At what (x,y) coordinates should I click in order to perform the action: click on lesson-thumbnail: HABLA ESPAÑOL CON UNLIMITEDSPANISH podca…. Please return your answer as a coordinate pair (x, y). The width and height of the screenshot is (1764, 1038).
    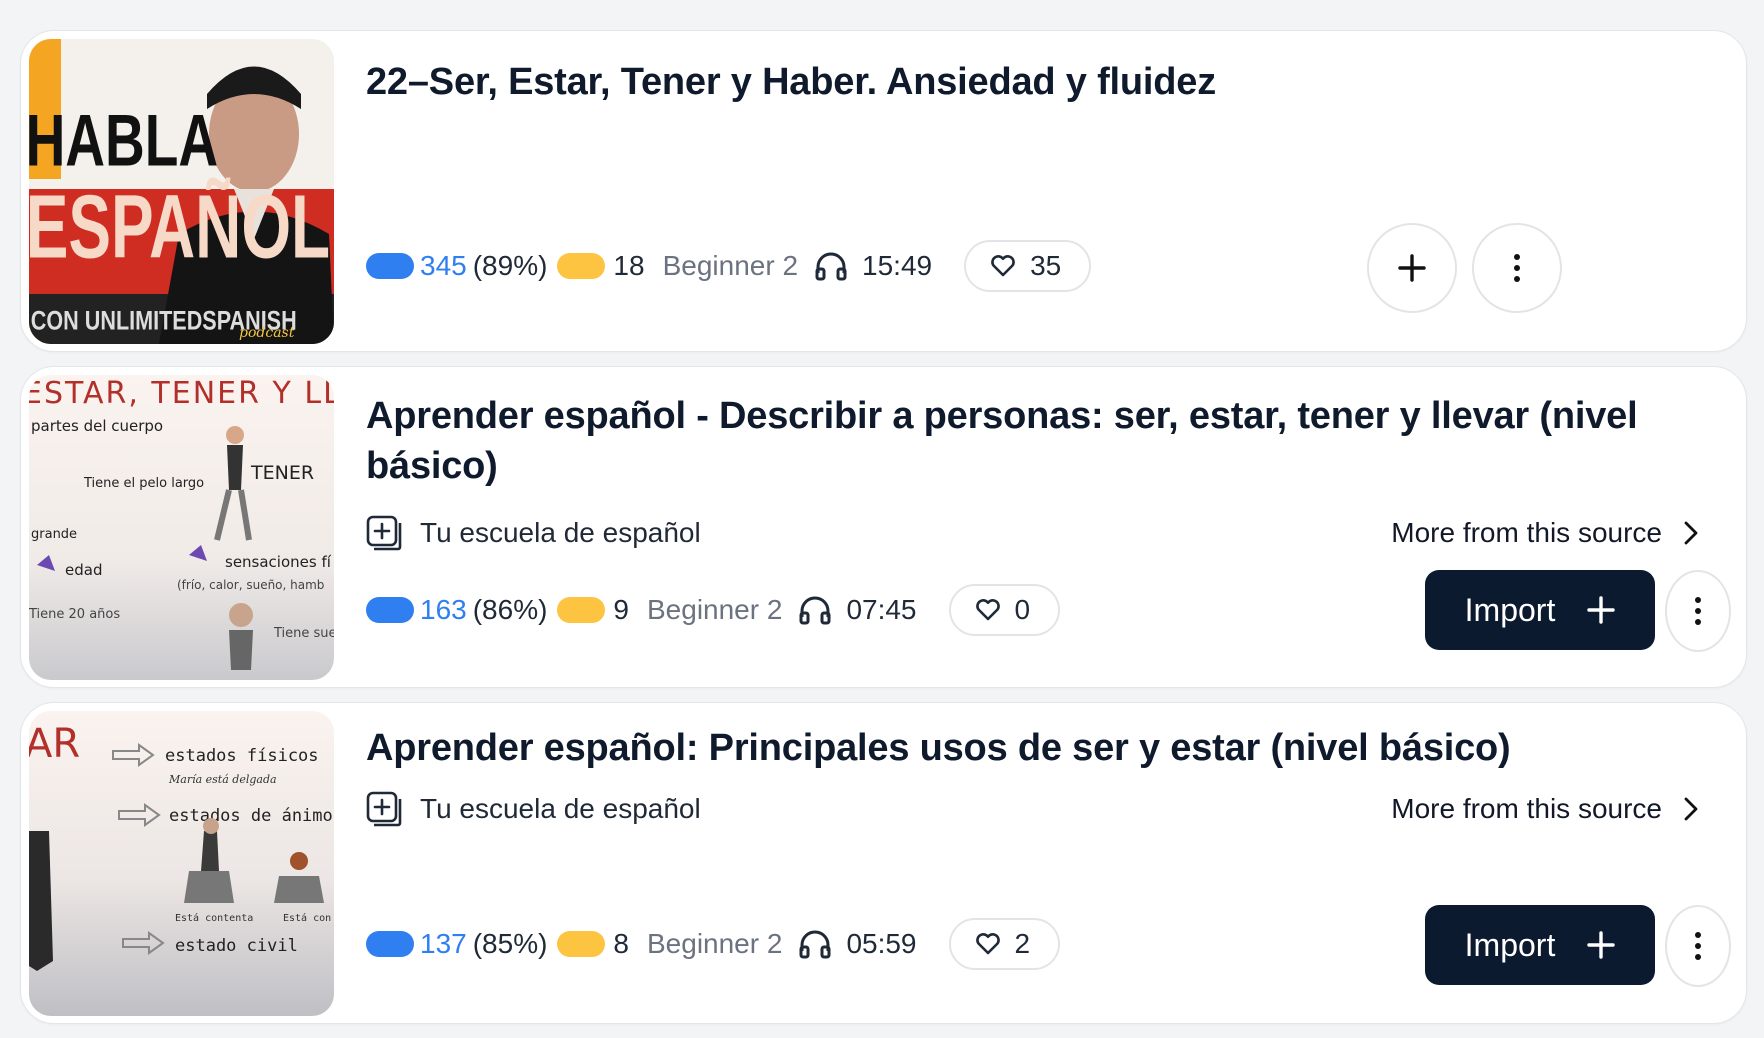
    Looking at the image, I should click on (181, 191).